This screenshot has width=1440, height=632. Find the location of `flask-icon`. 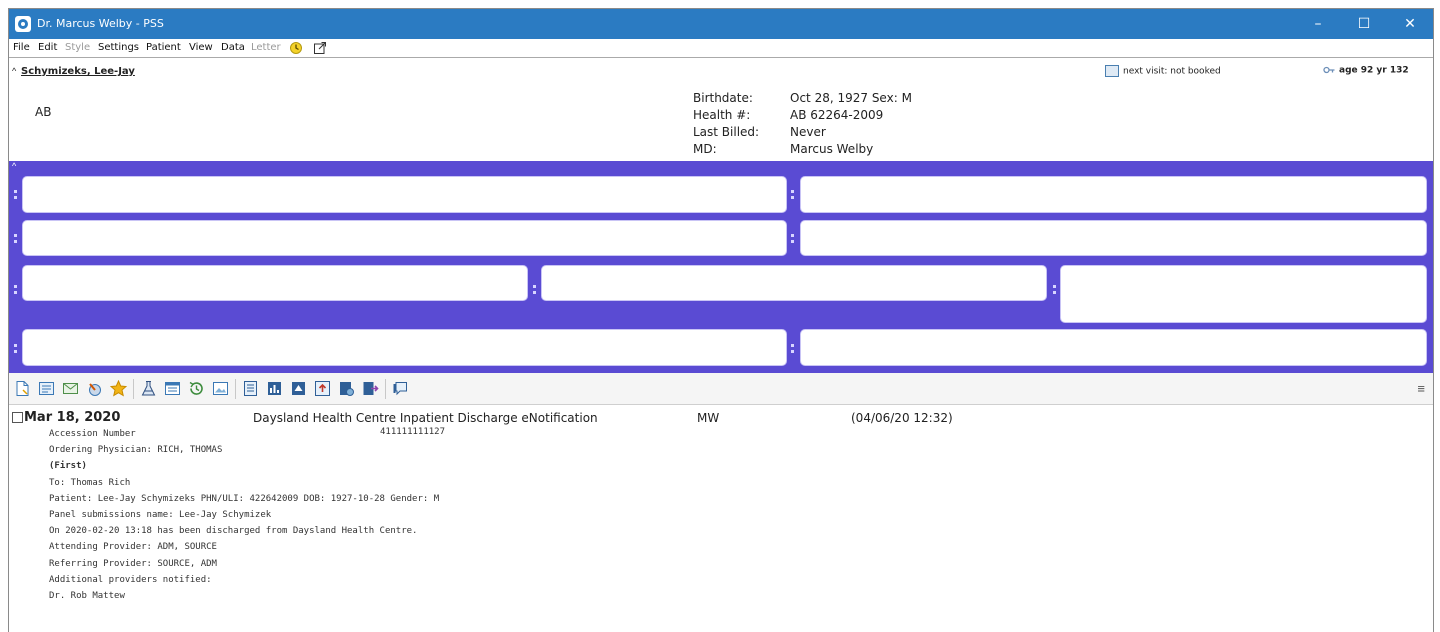

flask-icon is located at coordinates (148, 388).